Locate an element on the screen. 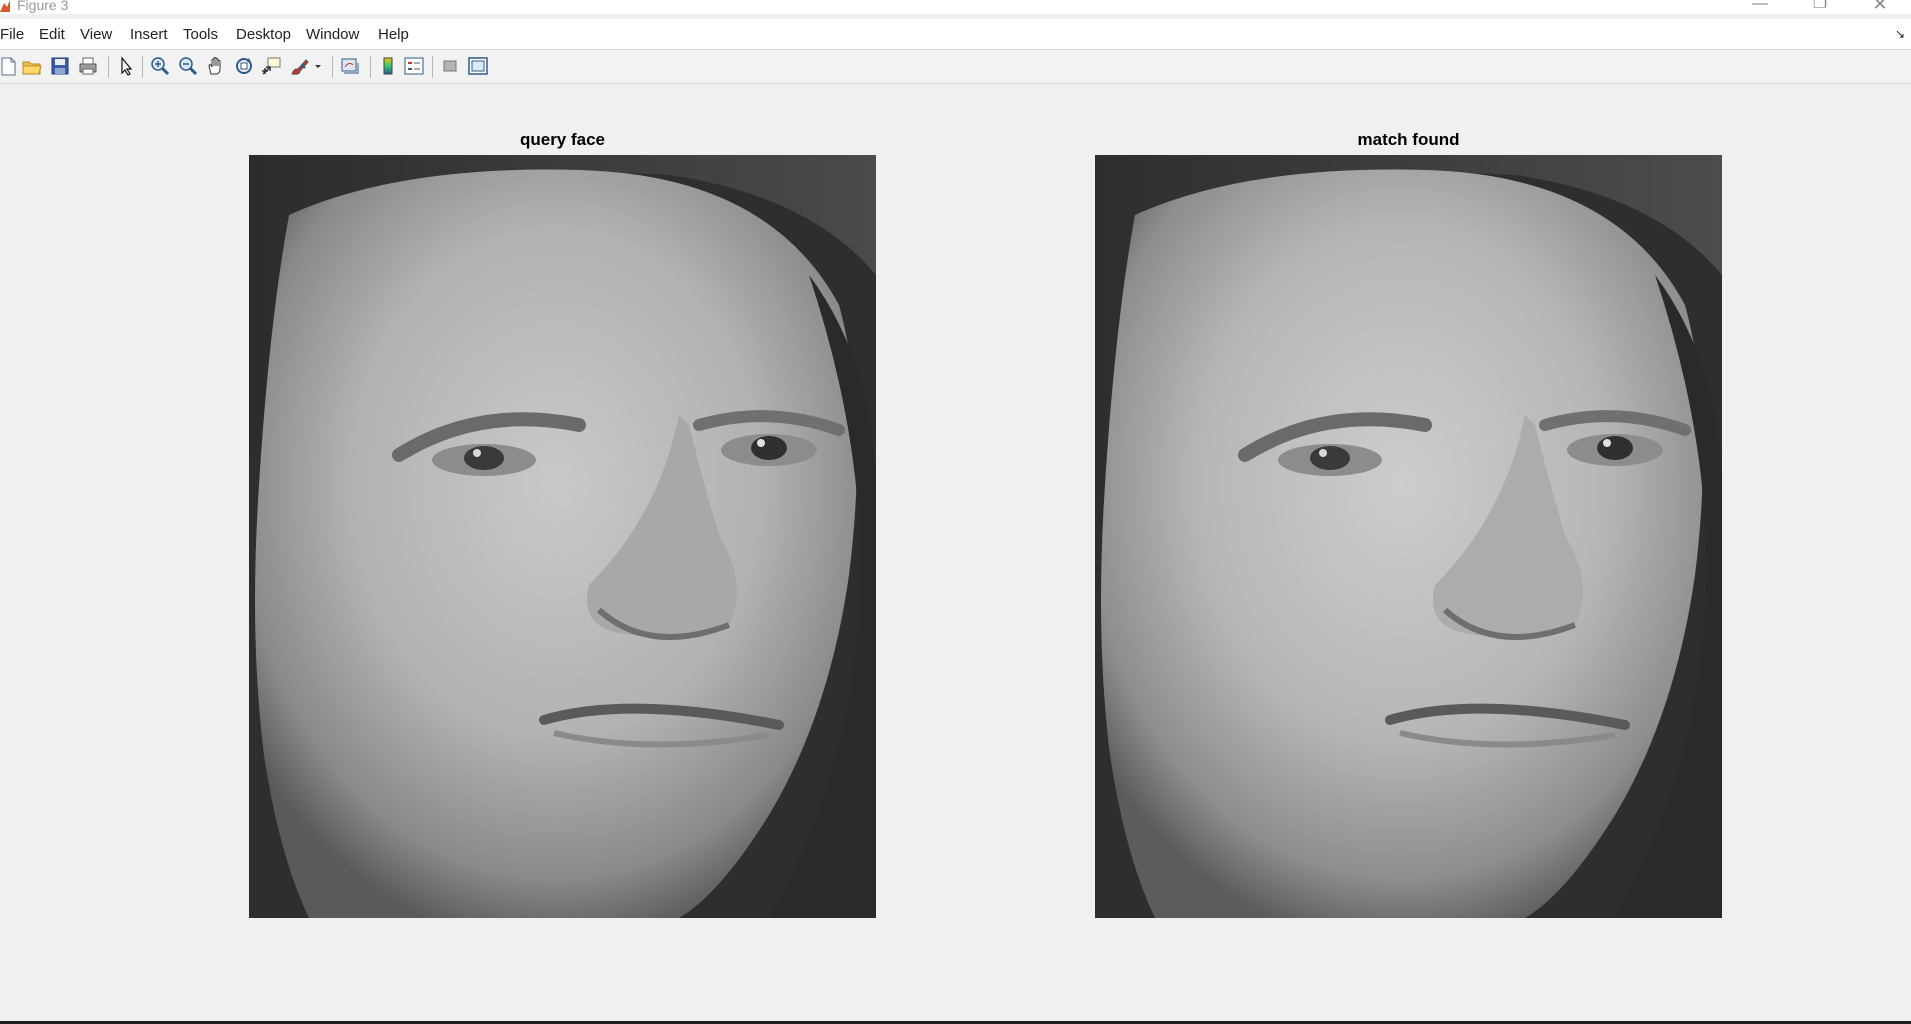 This screenshot has width=1911, height=1024. matlab-logo-icon is located at coordinates (5, 6).